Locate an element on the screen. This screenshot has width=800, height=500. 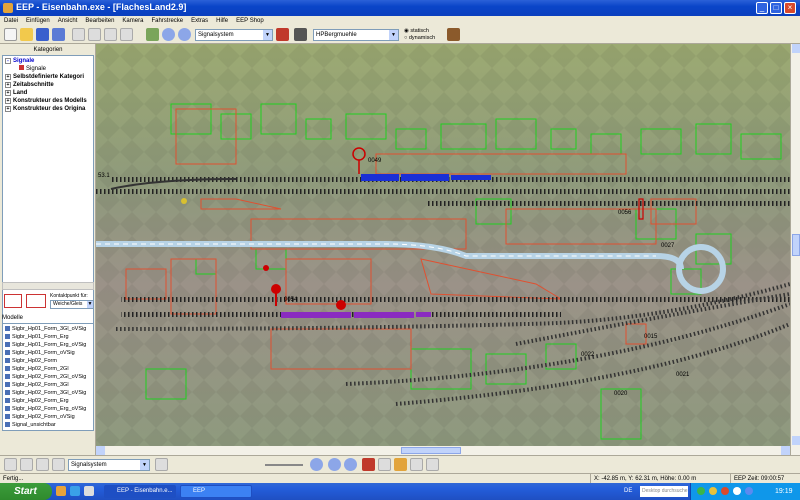
redo-arrow-icon is located at coordinates (432, 464).